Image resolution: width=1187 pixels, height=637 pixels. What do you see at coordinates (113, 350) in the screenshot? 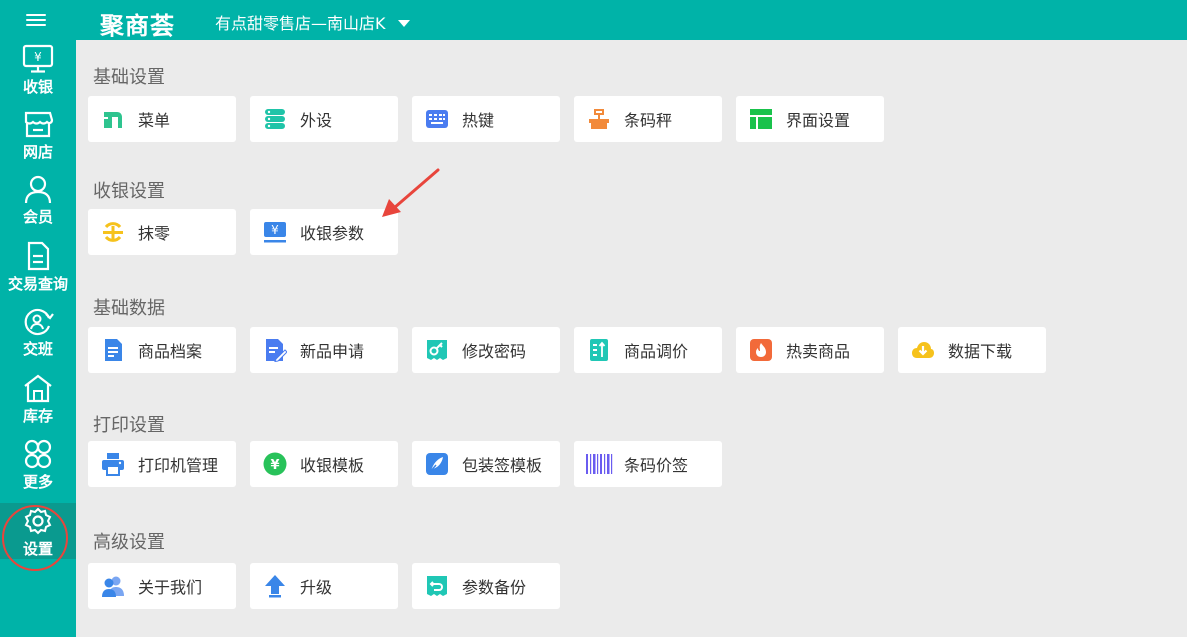
I see `product-file-icon` at bounding box center [113, 350].